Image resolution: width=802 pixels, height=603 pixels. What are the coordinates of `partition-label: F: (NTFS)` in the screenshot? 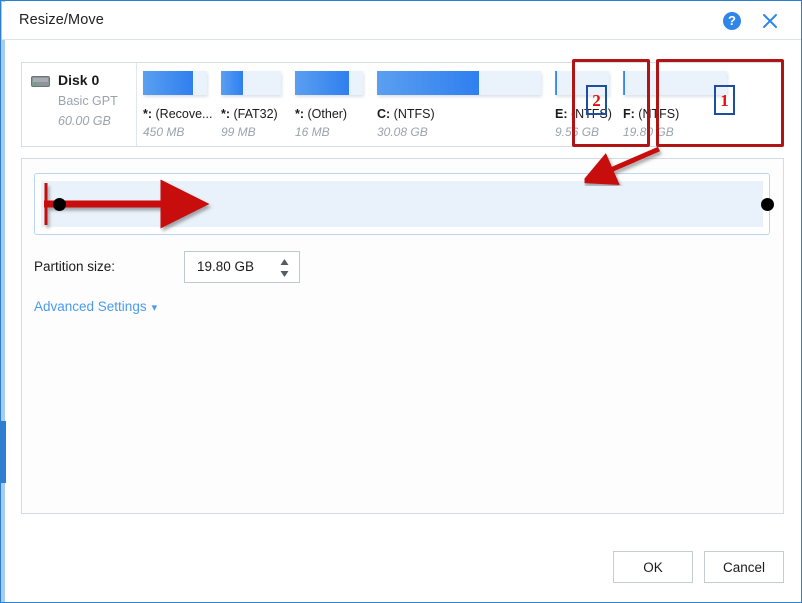 It's located at (682, 114).